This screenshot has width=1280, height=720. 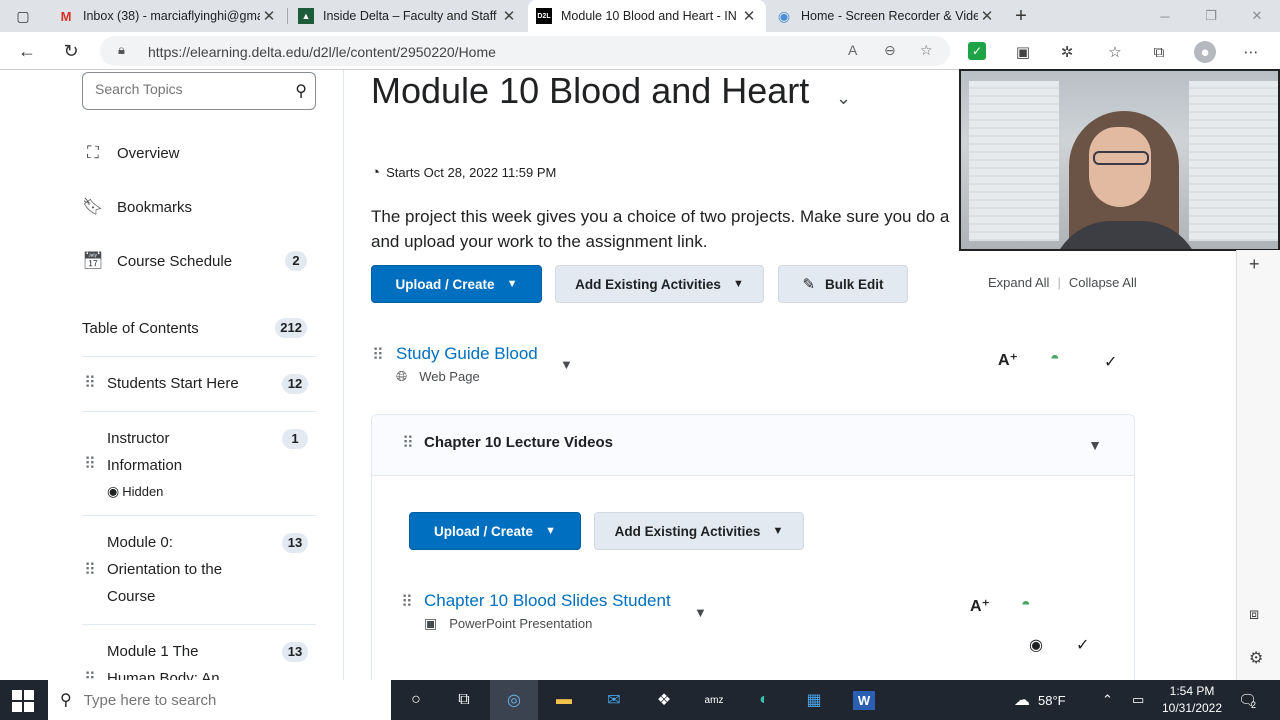 I want to click on tab-gmail: M Inbox (38) - marciaflyinghi@gma ✕, so click(x=168, y=16).